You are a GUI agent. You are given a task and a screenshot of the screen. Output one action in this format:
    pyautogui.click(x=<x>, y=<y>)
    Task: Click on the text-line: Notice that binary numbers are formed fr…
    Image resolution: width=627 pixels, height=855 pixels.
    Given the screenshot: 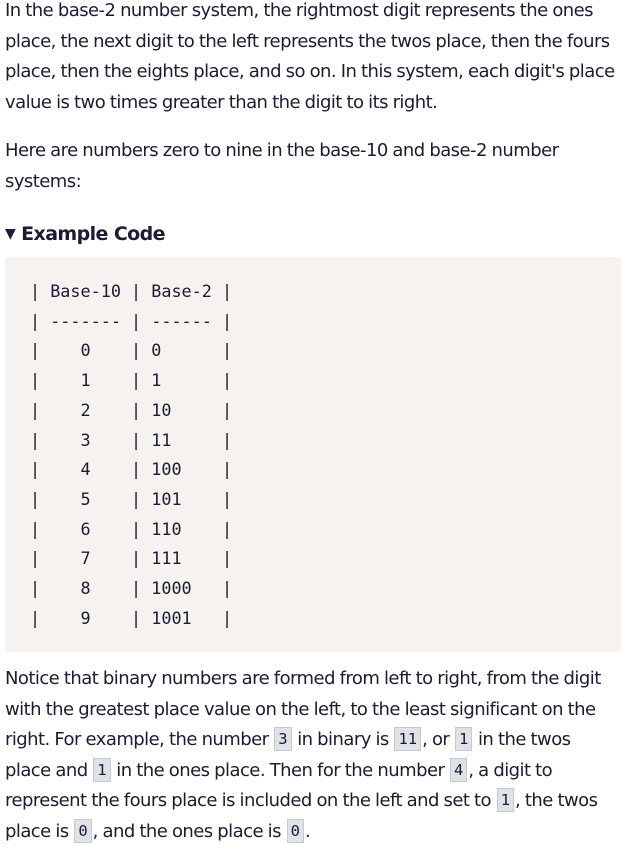 What is the action you would take?
    pyautogui.click(x=303, y=678)
    